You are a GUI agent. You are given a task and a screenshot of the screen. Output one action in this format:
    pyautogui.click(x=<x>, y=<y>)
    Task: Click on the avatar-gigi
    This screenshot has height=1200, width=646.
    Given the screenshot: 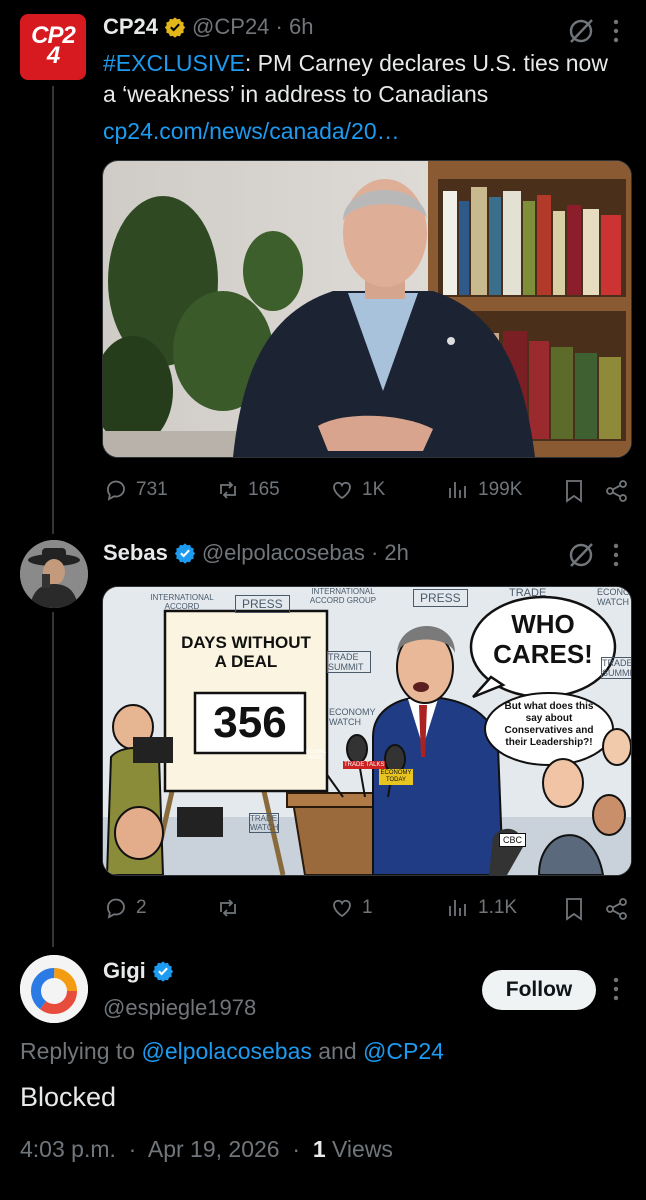 What is the action you would take?
    pyautogui.click(x=54, y=989)
    